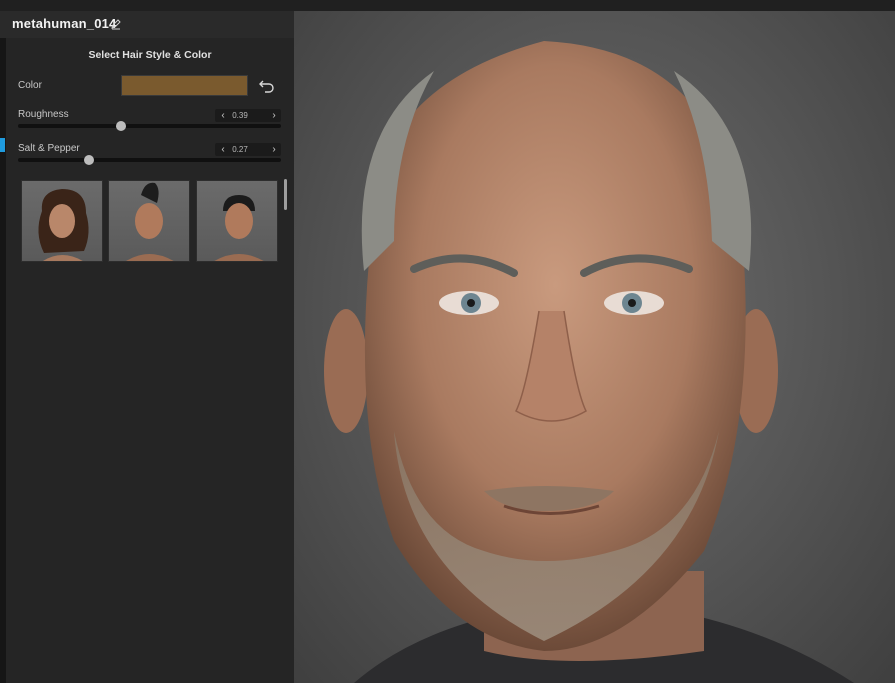  I want to click on hair-grid-scrollbar, so click(285, 194).